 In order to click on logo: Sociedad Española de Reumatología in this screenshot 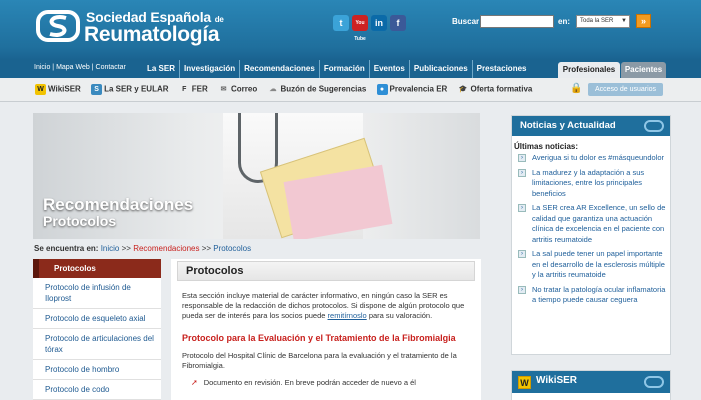, I will do `click(141, 26)`.